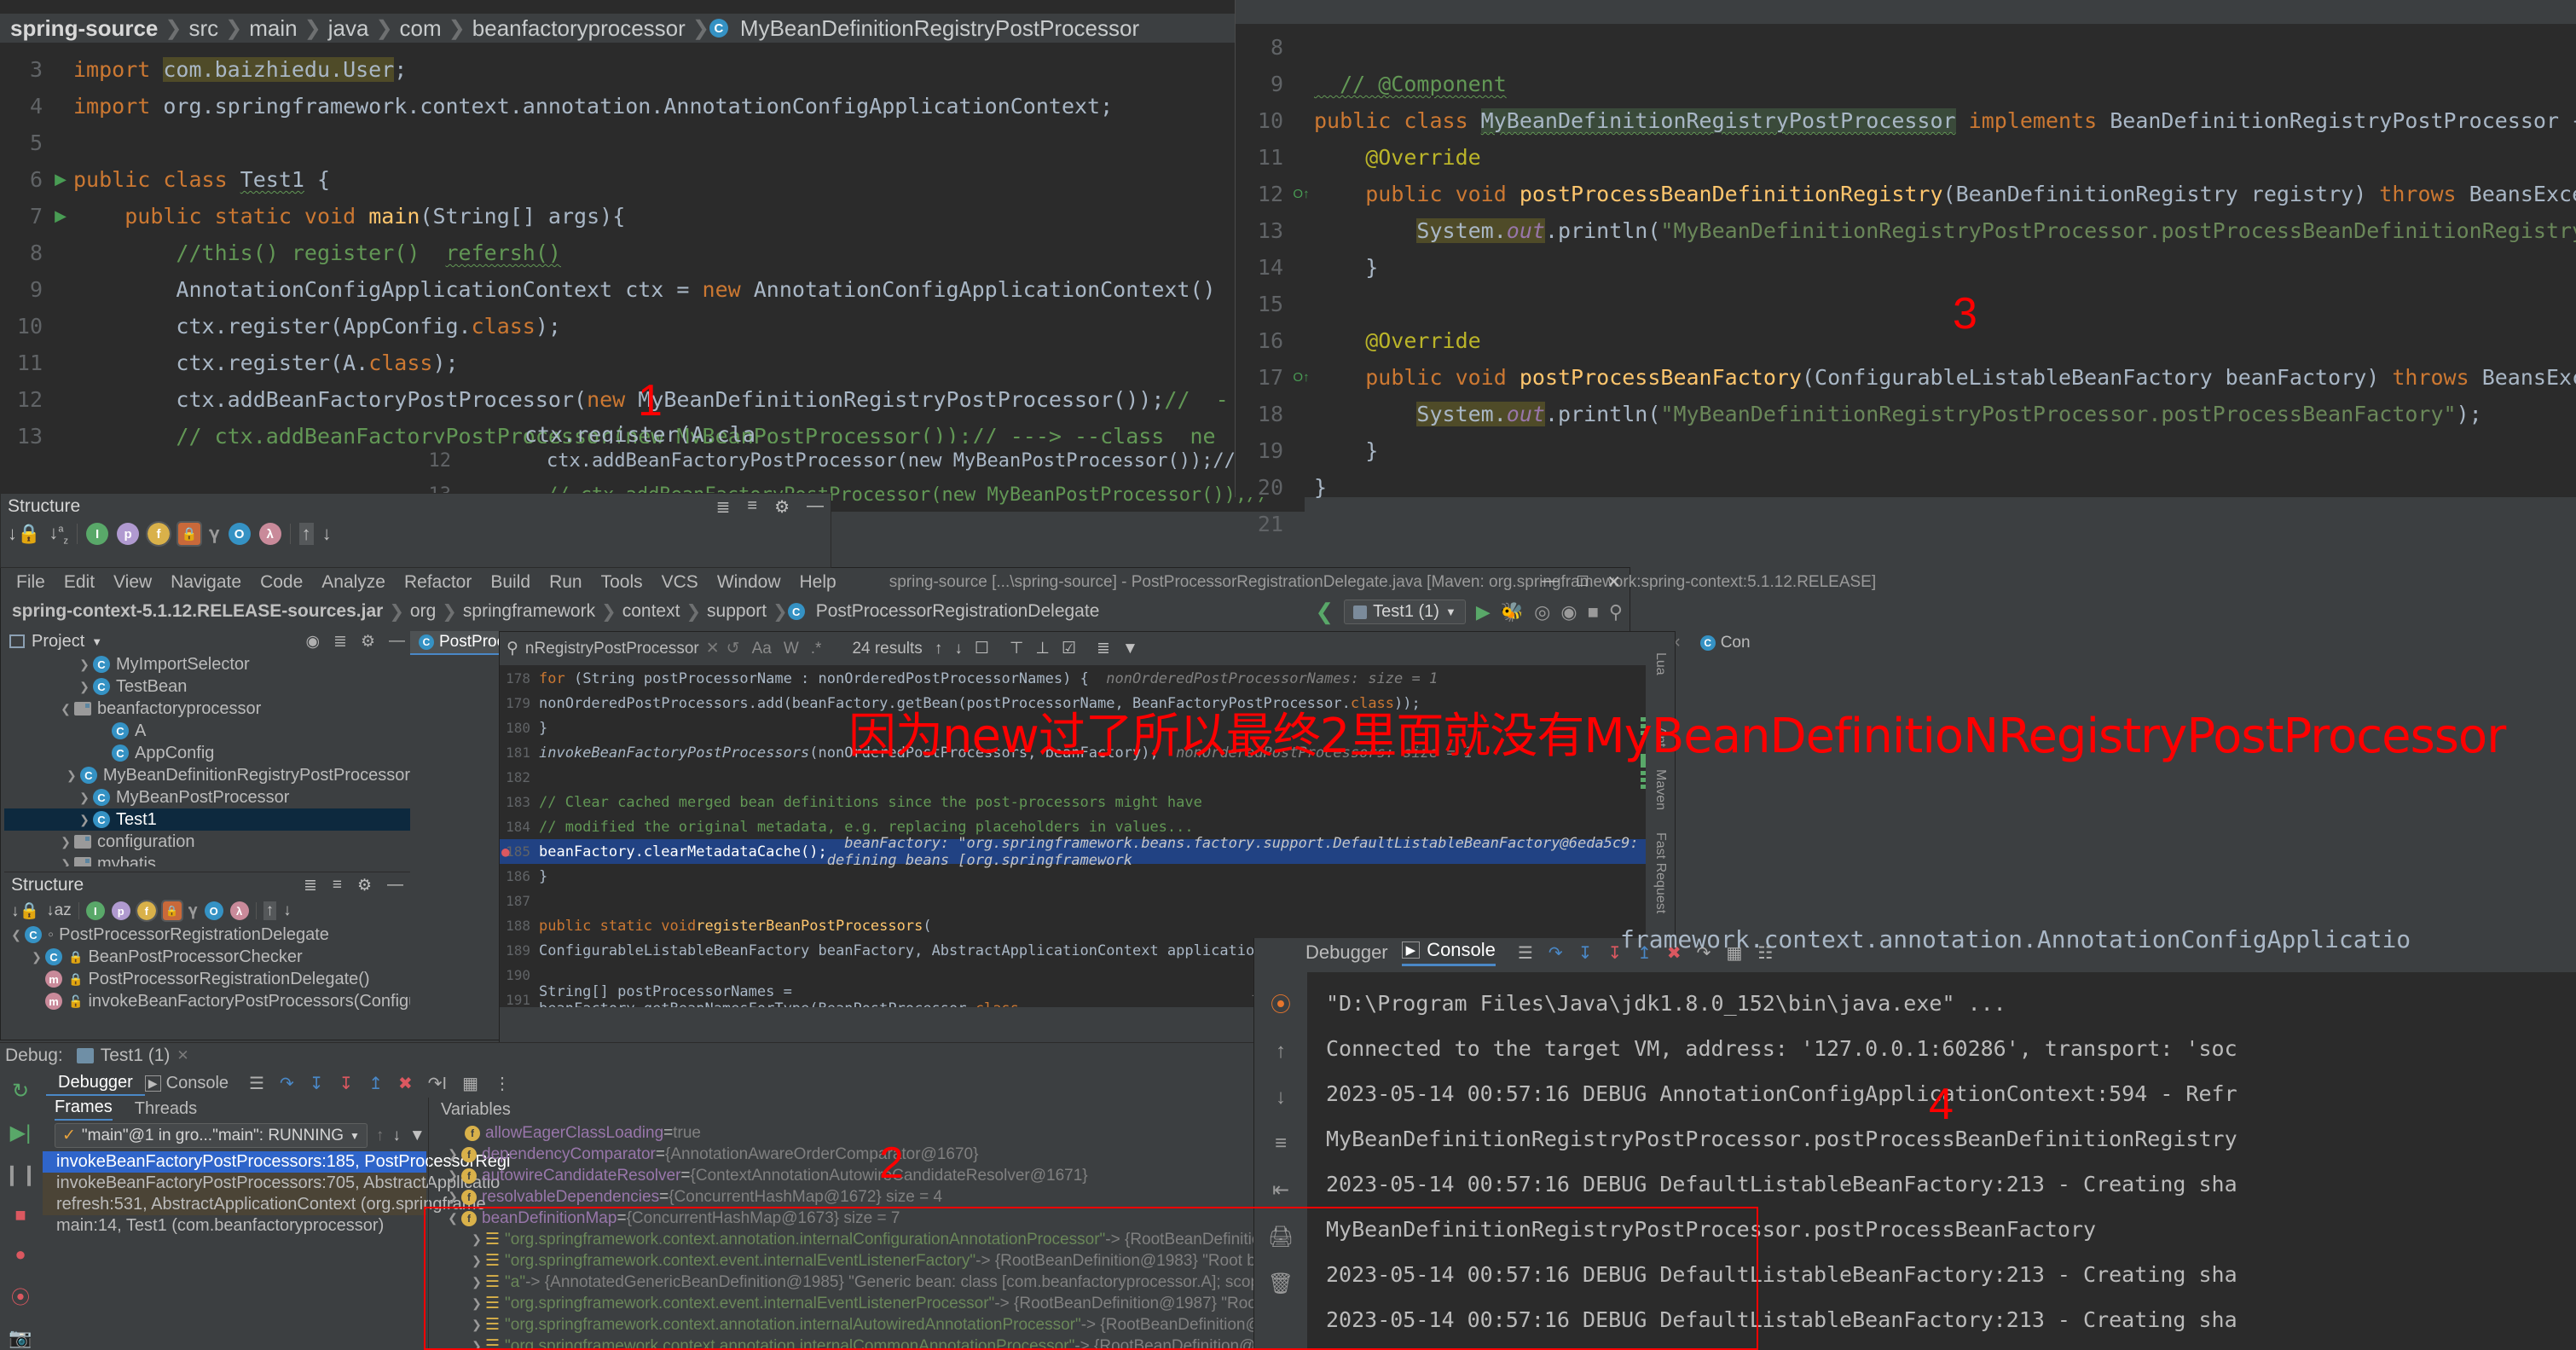 This screenshot has width=2576, height=1350. I want to click on tree-item-myimportselector: ❯ C MyImportSelector, so click(207, 664).